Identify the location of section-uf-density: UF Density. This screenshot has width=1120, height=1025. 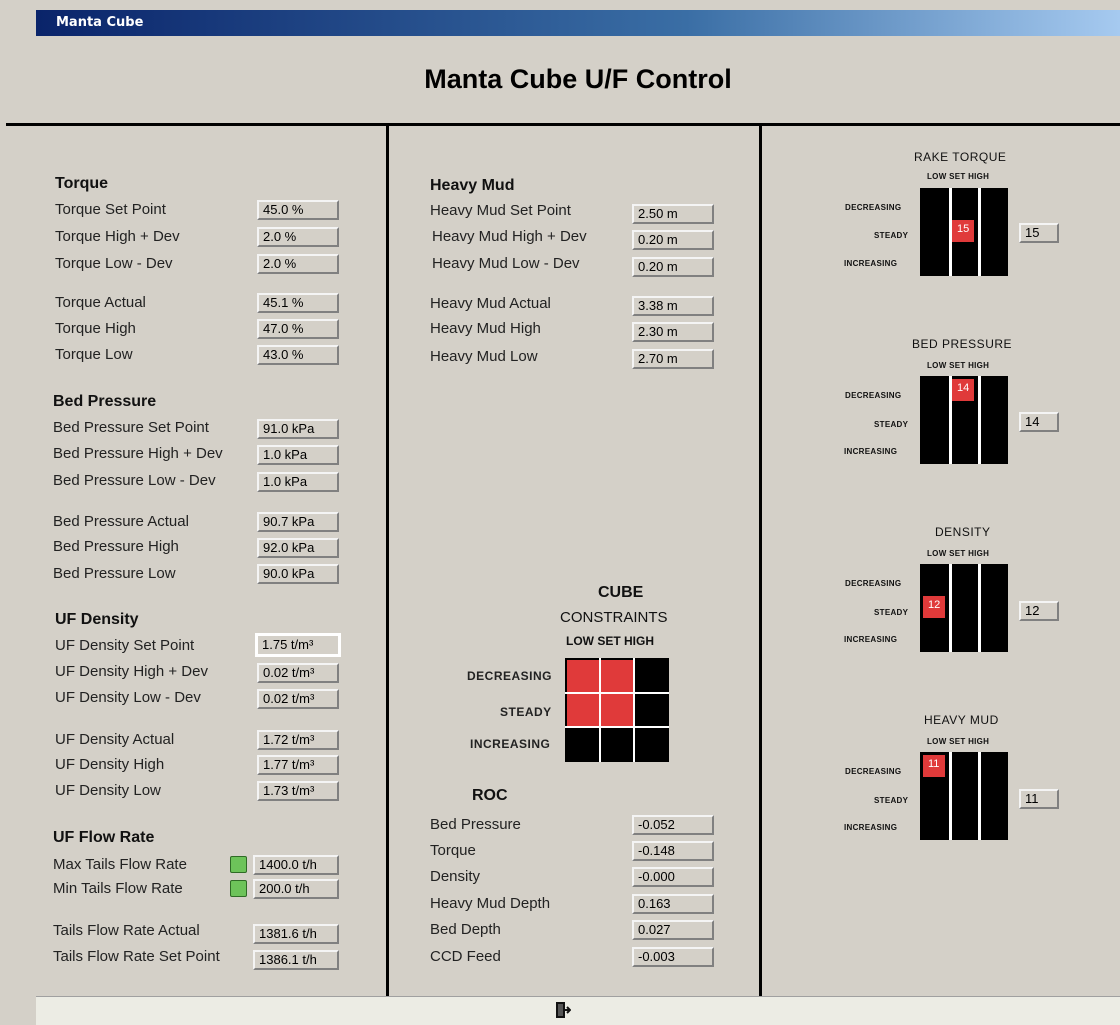
(97, 619).